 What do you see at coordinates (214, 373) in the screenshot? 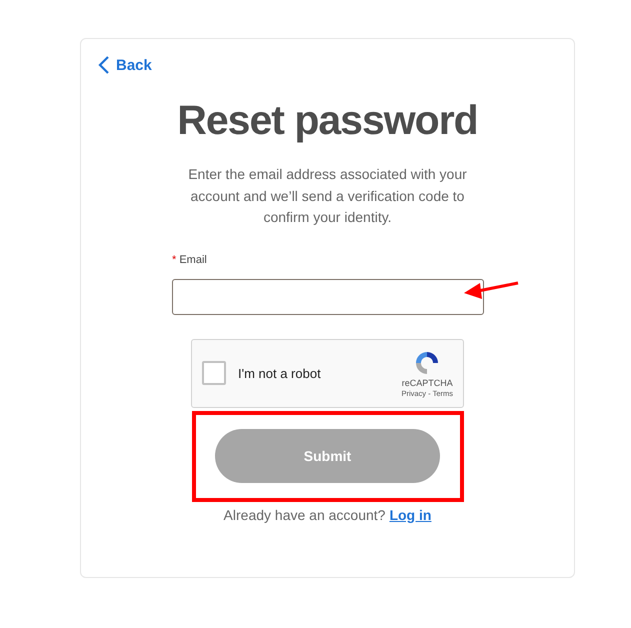
I see `captcha-checkbox` at bounding box center [214, 373].